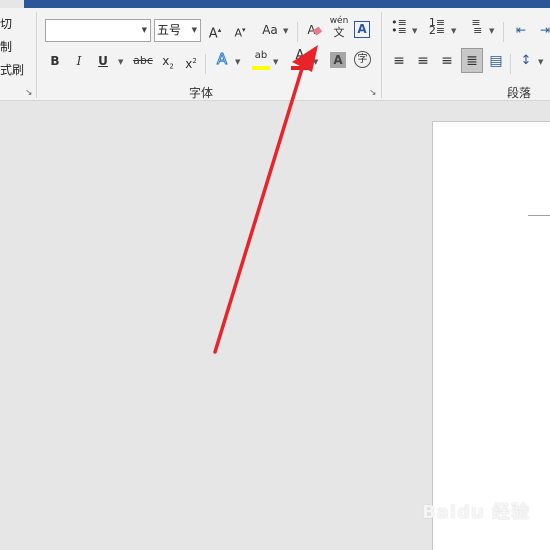 The image size is (550, 550). I want to click on annotation-arrow-icon, so click(265, 199).